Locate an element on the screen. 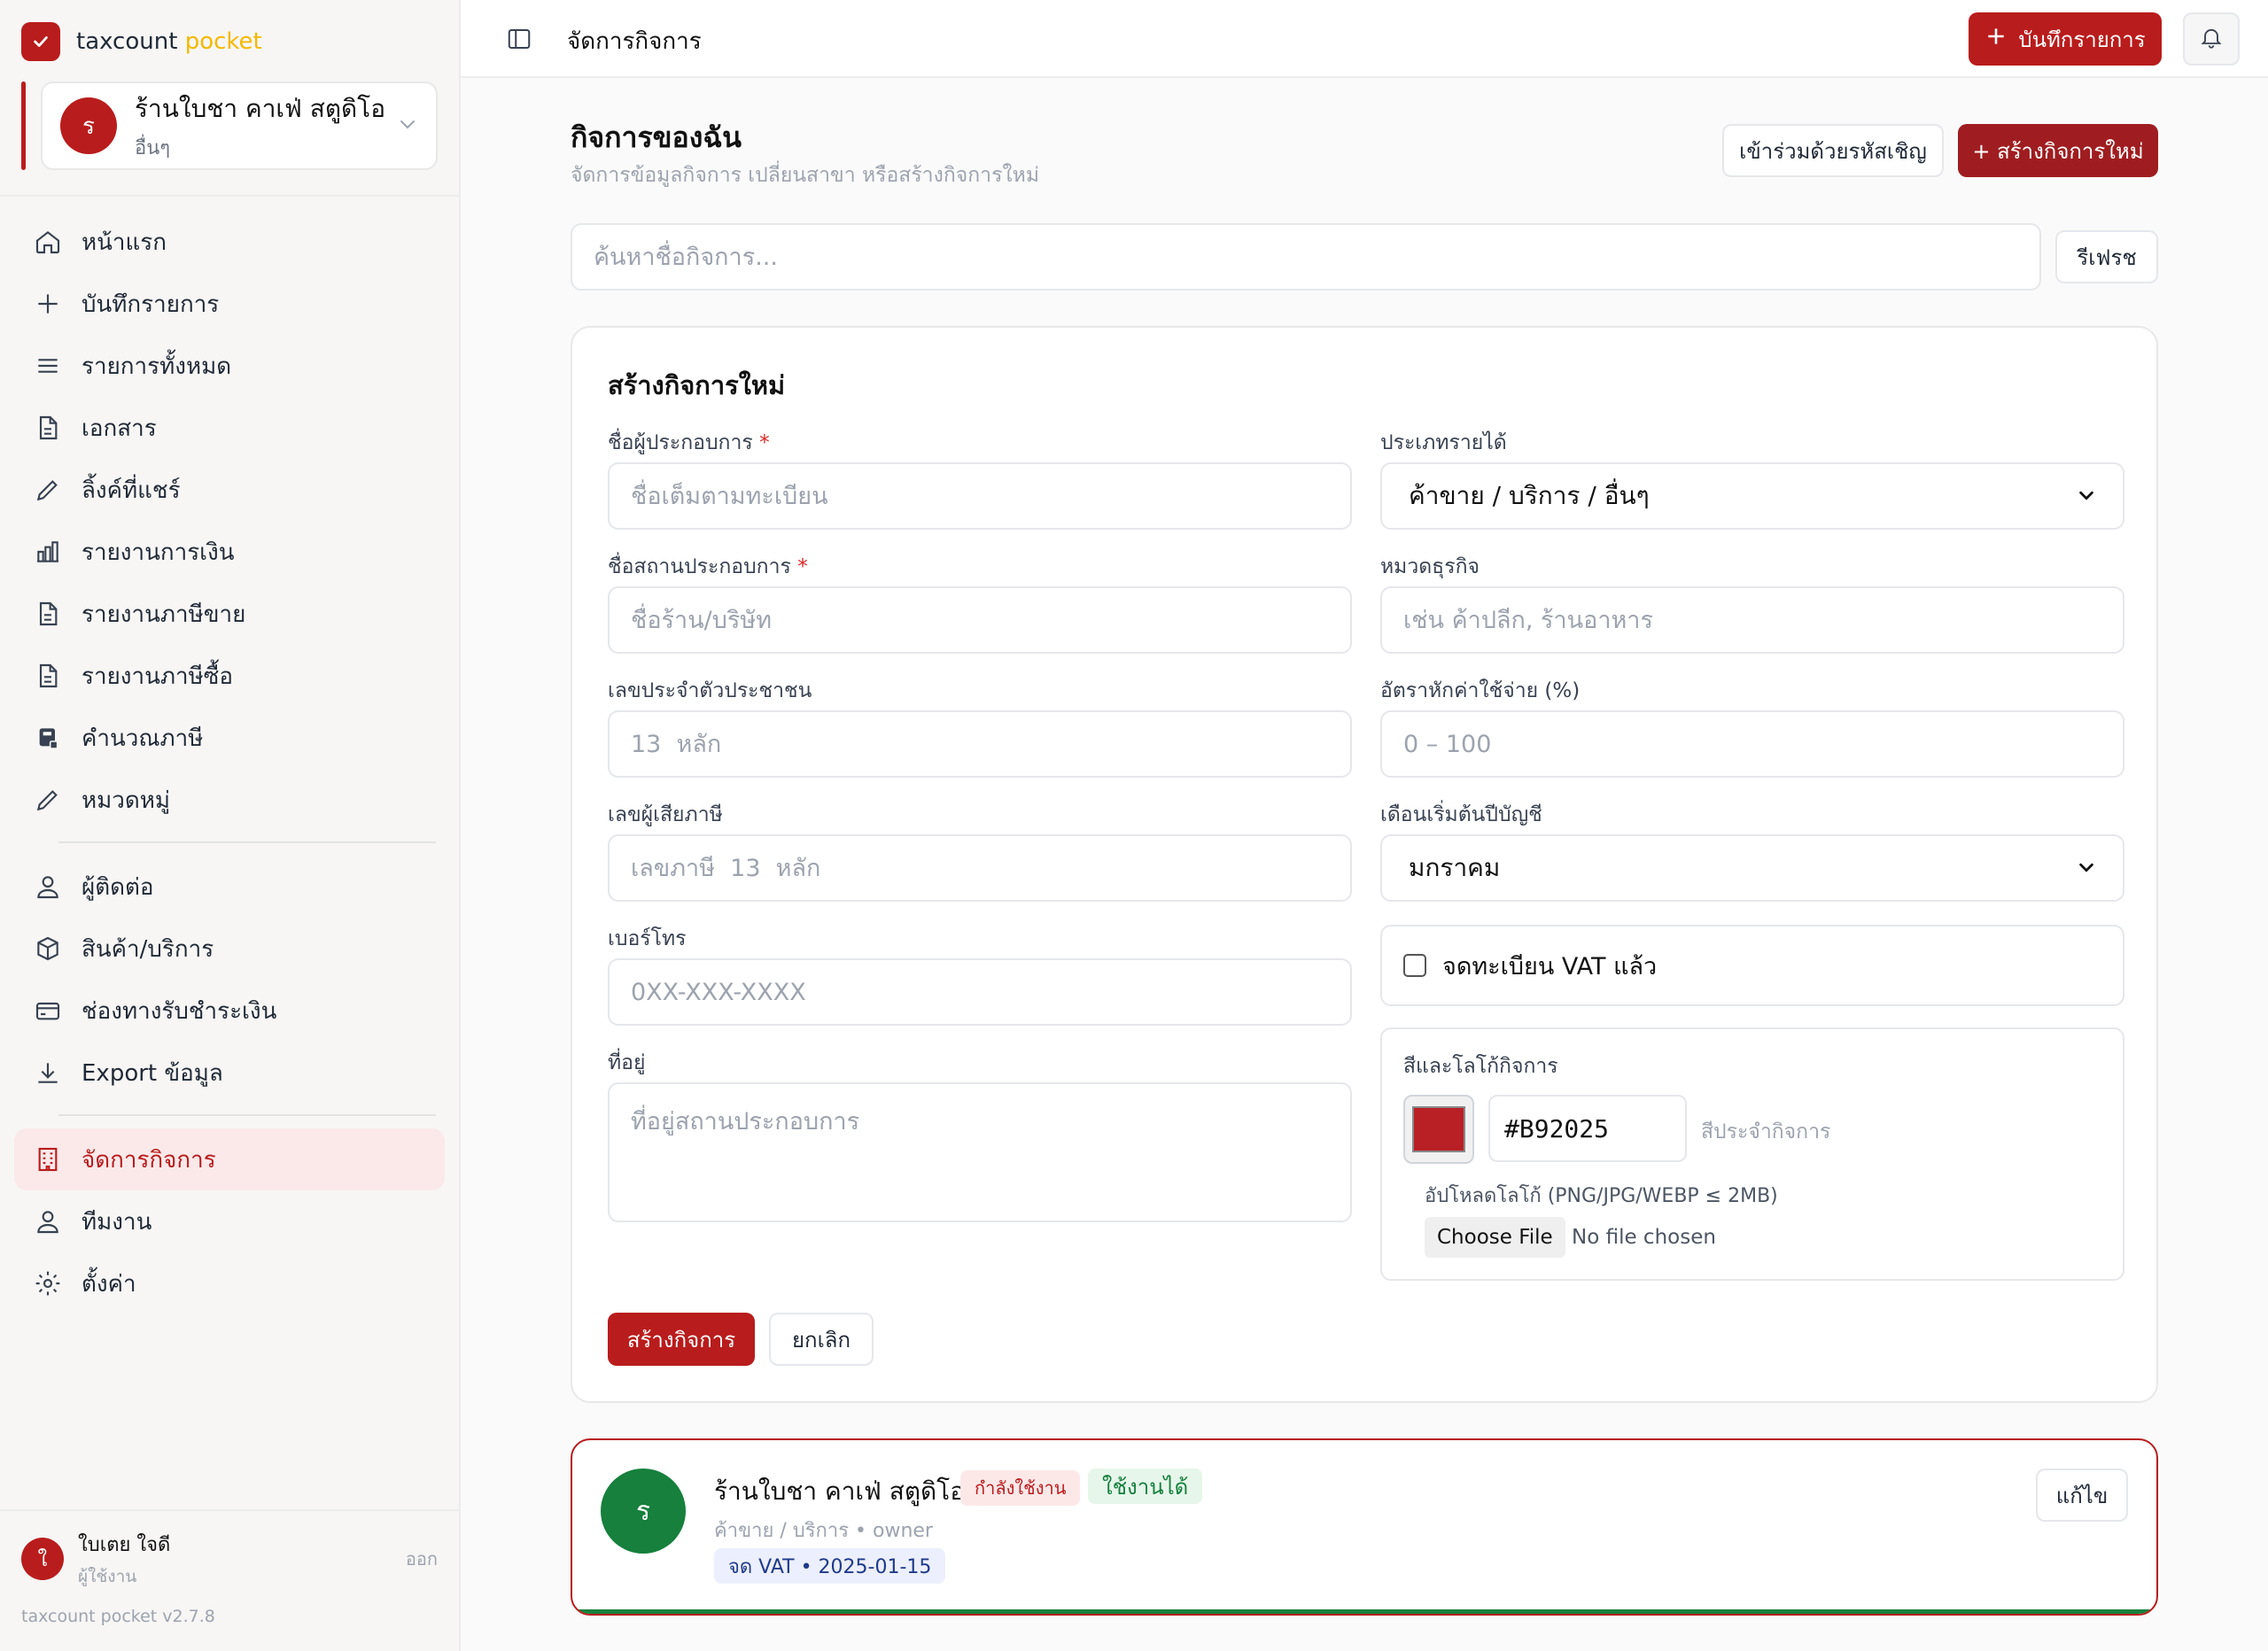  record-transaction-button: บันทึกรายการ is located at coordinates (2065, 39).